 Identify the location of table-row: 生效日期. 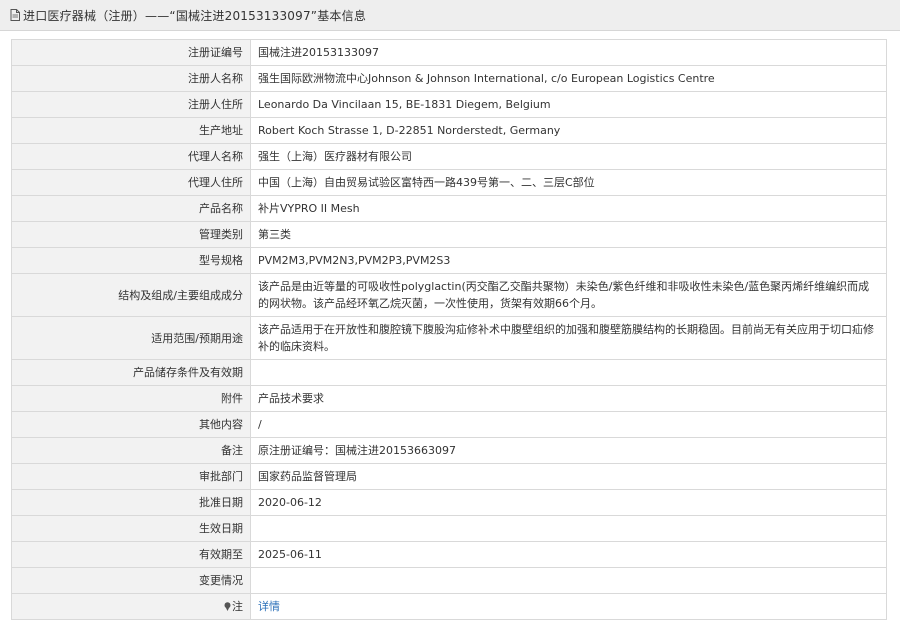
(449, 528).